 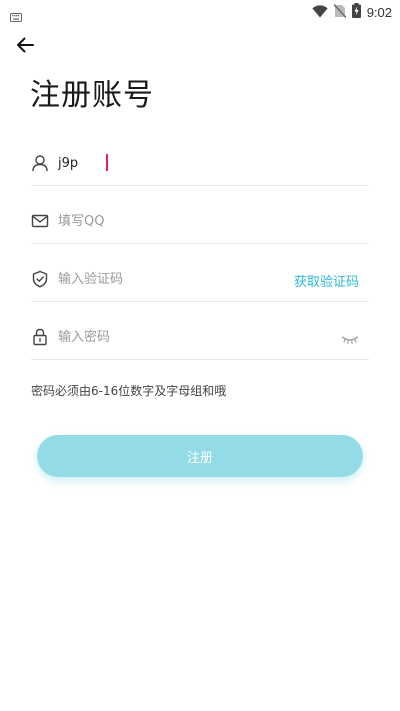 I want to click on password-hint: 密码必须由6-16位数字及字母组和哦, so click(x=129, y=391).